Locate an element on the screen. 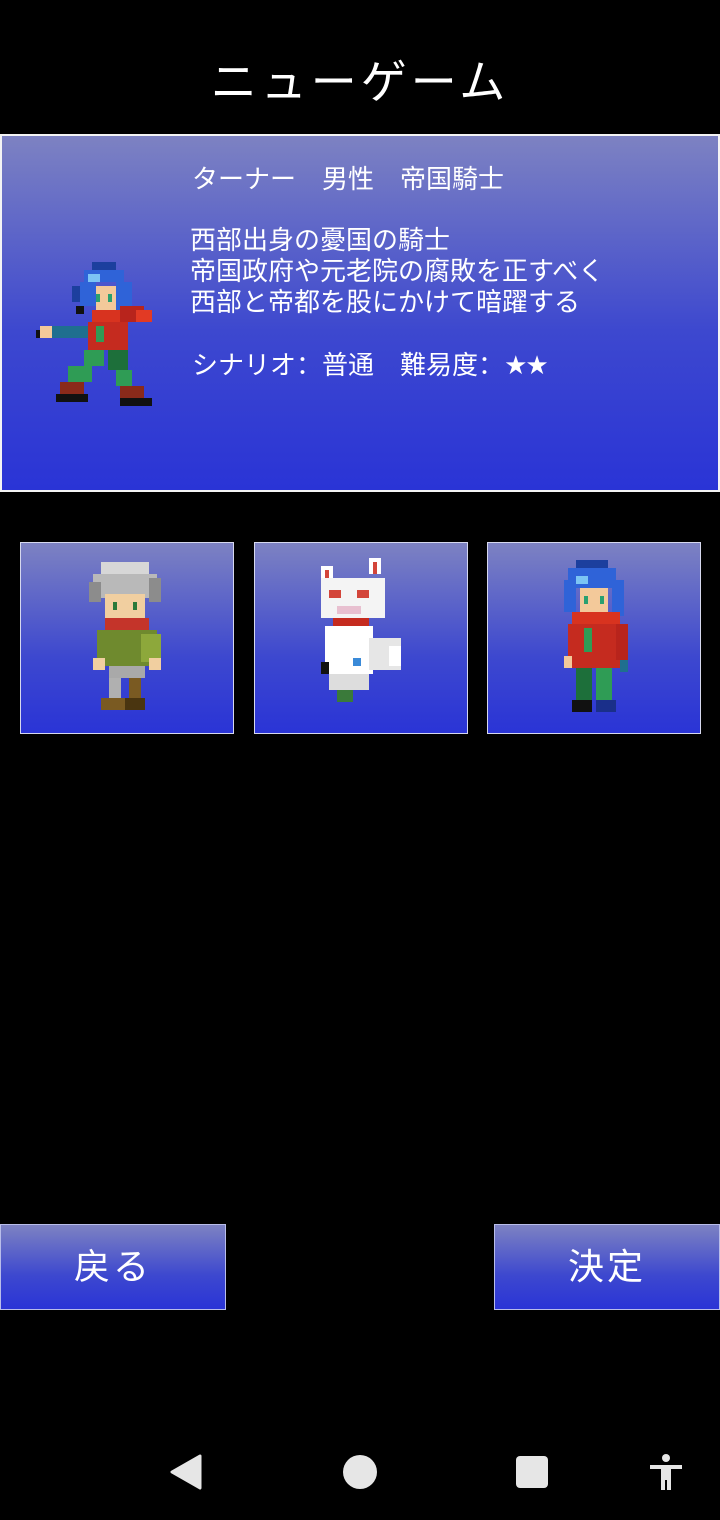 The image size is (720, 1520). silver-haired-boy-sprite is located at coordinates (125, 636).